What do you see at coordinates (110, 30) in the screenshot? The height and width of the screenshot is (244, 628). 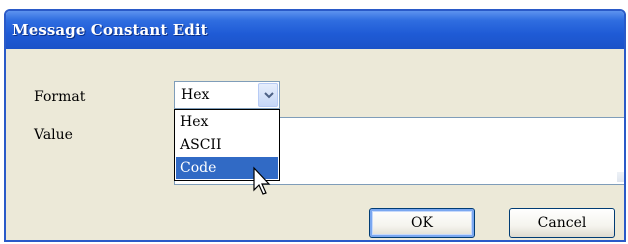 I see `window-title: Message Constant Edit` at bounding box center [110, 30].